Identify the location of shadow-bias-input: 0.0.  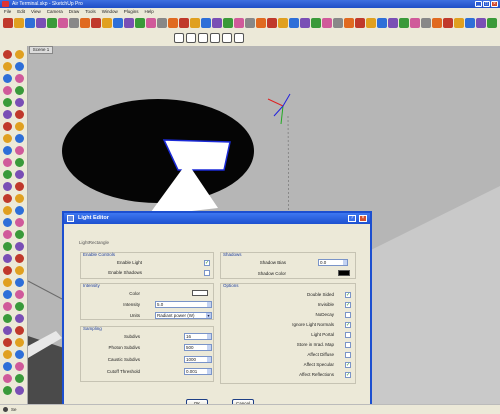
(333, 262).